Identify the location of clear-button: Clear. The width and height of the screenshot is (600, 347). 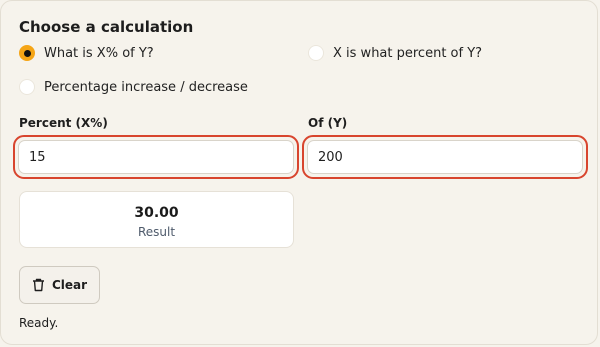
(59, 285).